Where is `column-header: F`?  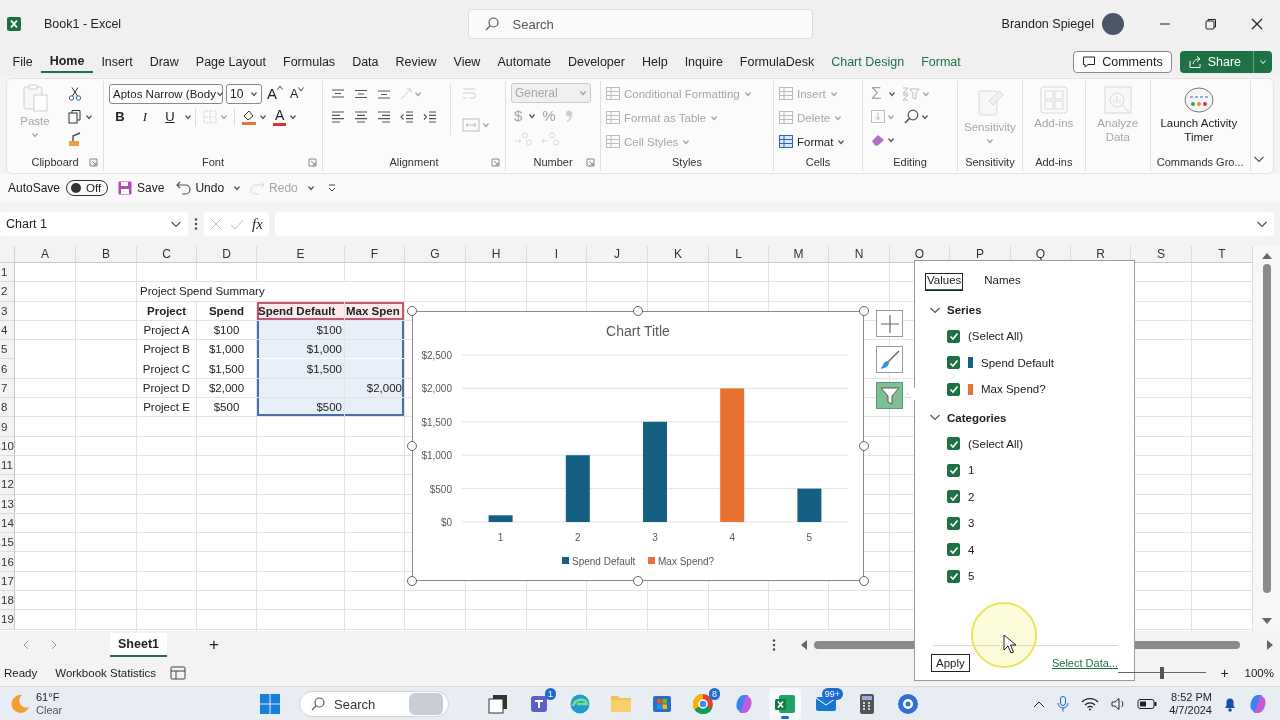
column-header: F is located at coordinates (375, 254).